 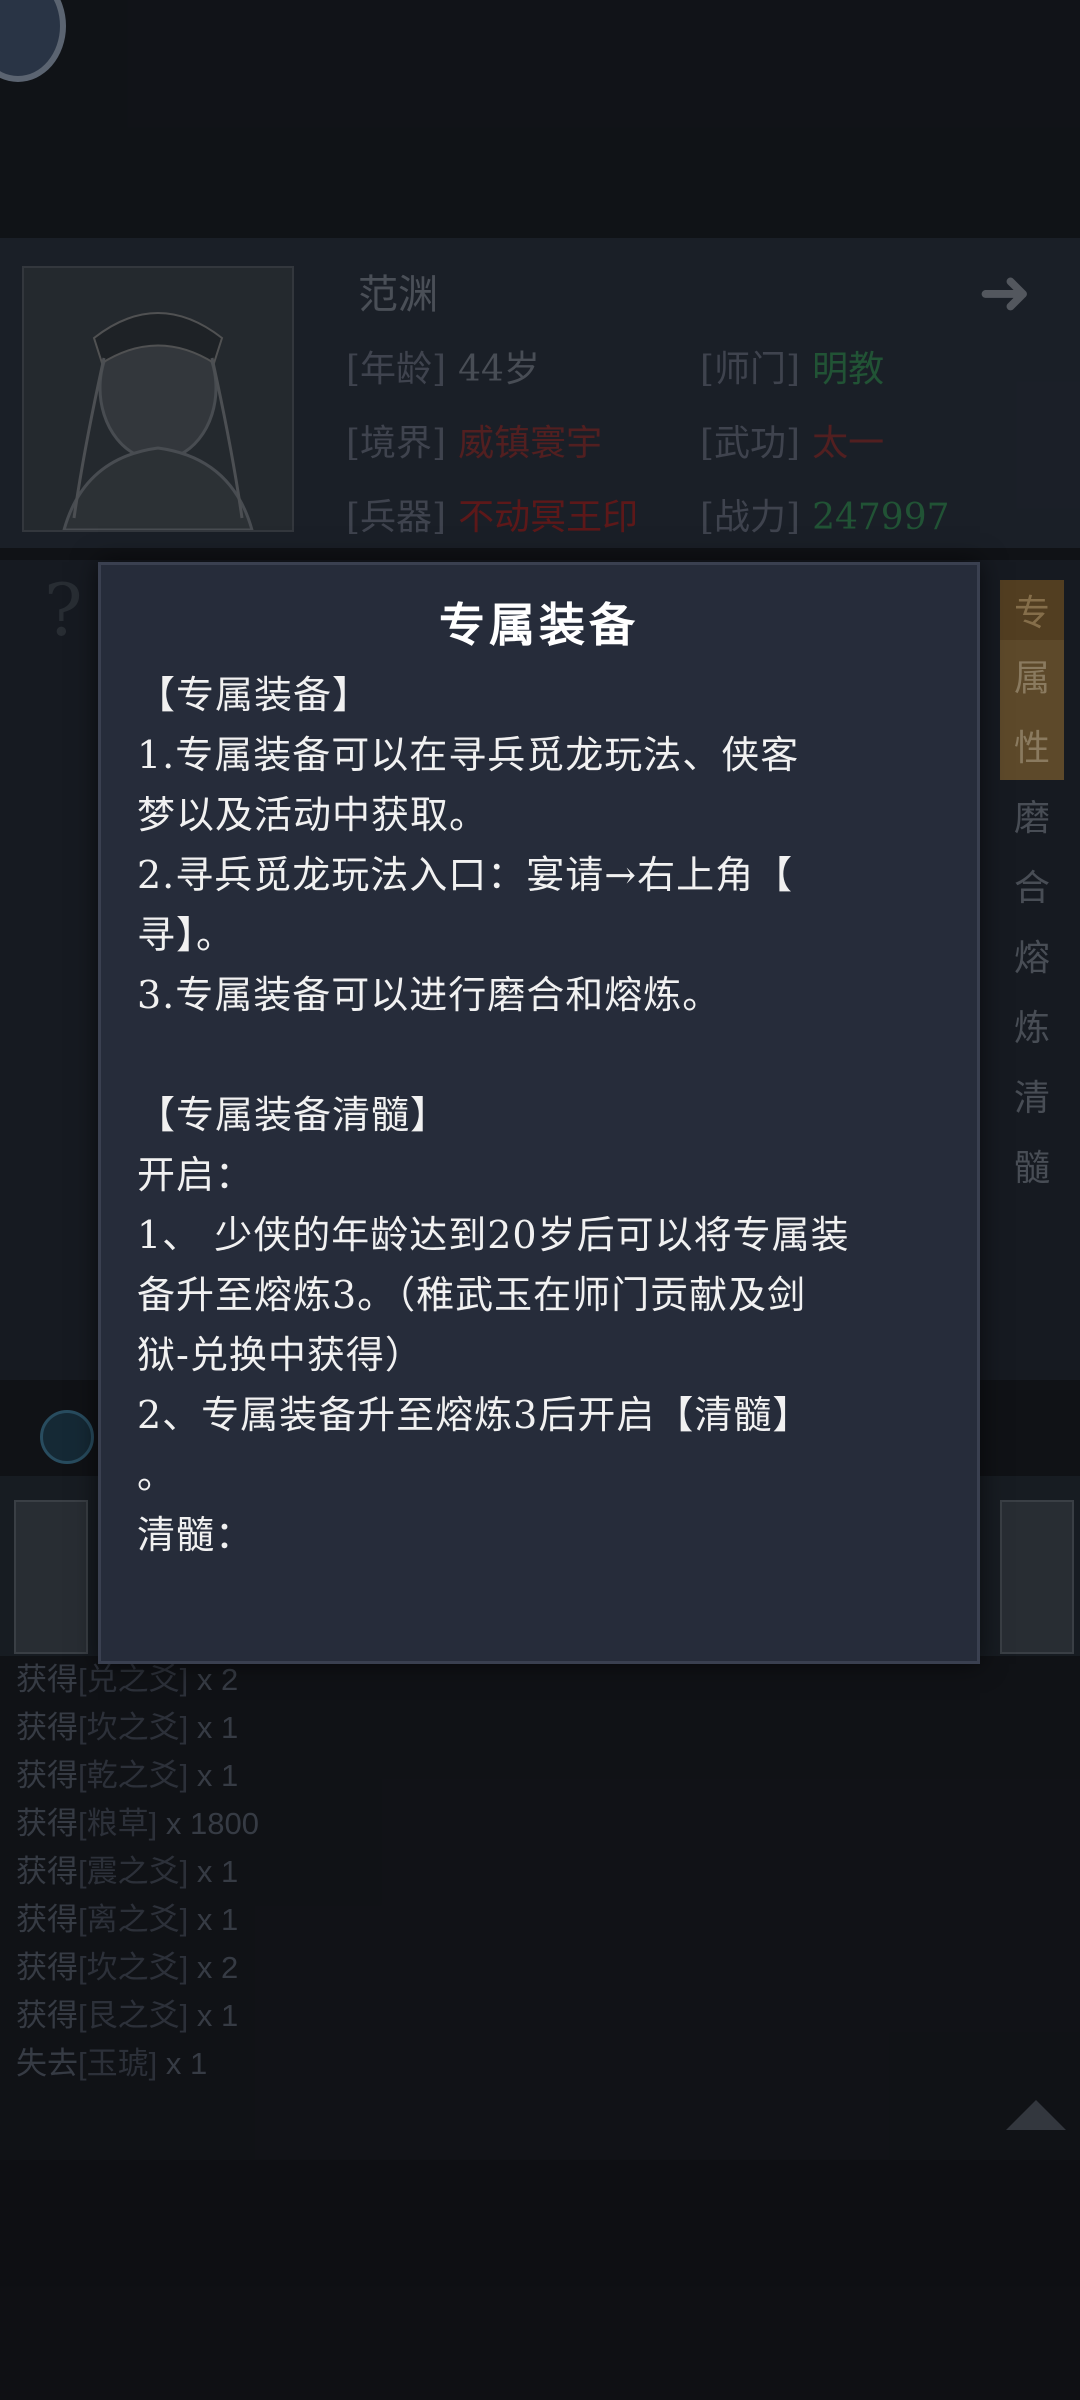 What do you see at coordinates (157, 1475) in the screenshot?
I see `dialog-text-line: 。` at bounding box center [157, 1475].